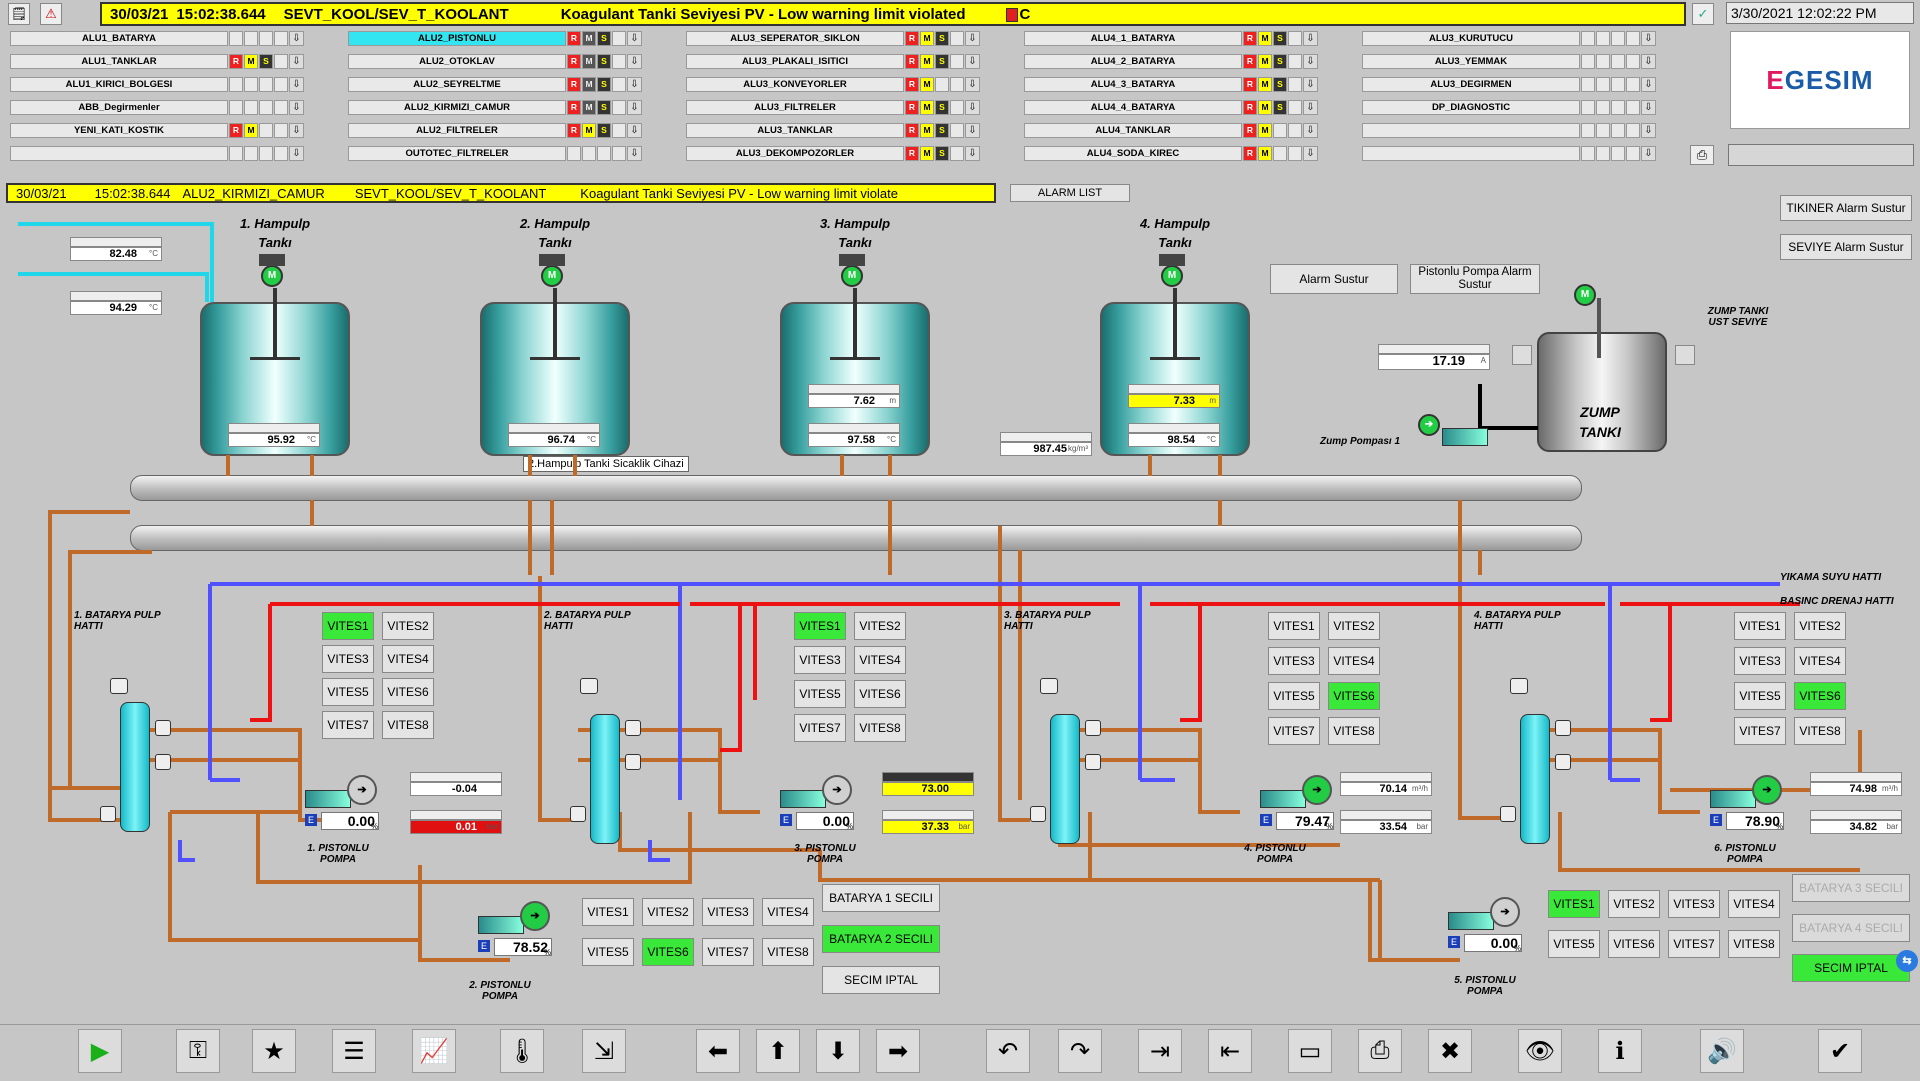  What do you see at coordinates (408, 692) in the screenshot?
I see `batarya1-vites6-button: VITES6` at bounding box center [408, 692].